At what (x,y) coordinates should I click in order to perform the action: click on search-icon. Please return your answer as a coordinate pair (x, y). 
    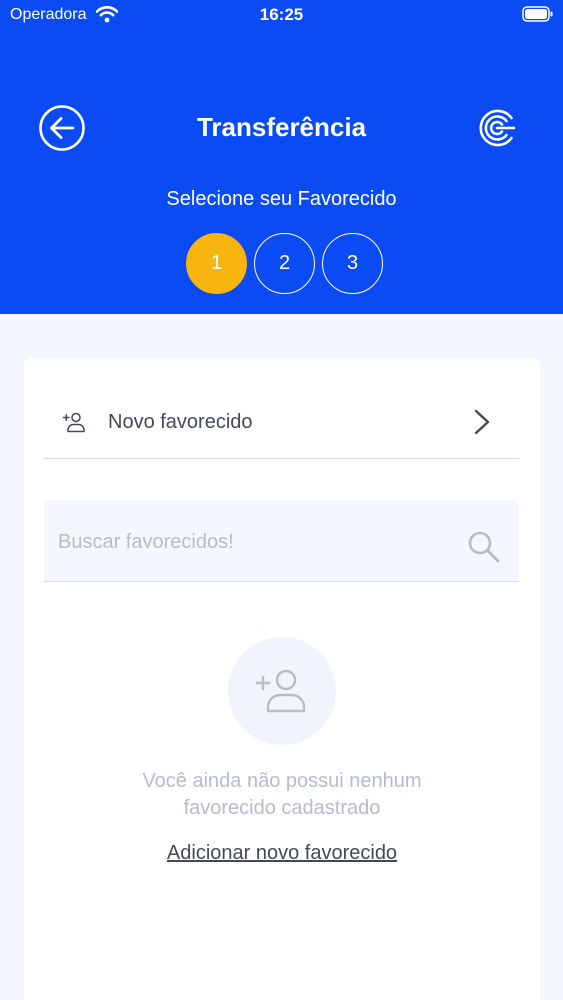
    Looking at the image, I should click on (484, 547).